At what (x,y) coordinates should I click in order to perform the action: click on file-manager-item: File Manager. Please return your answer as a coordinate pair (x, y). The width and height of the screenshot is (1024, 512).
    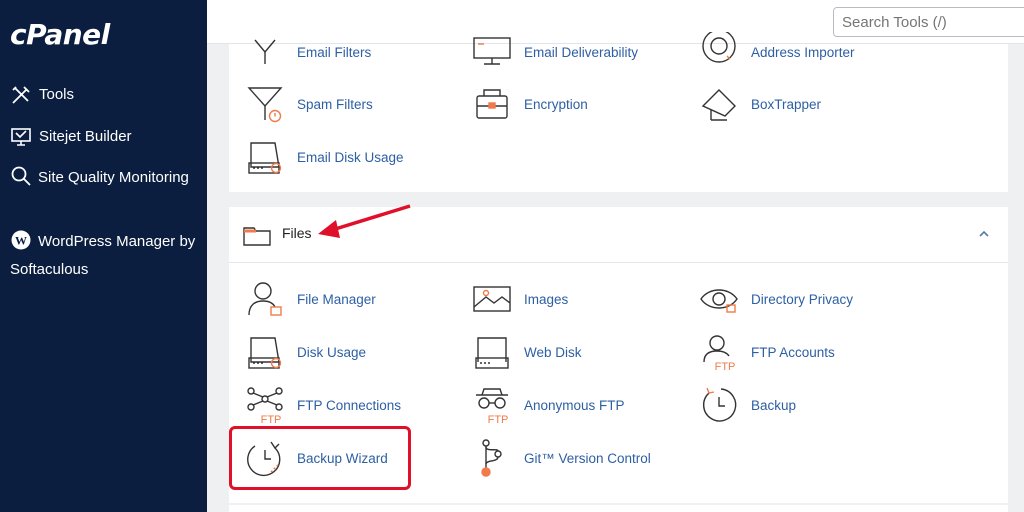
    Looking at the image, I should click on (310, 299).